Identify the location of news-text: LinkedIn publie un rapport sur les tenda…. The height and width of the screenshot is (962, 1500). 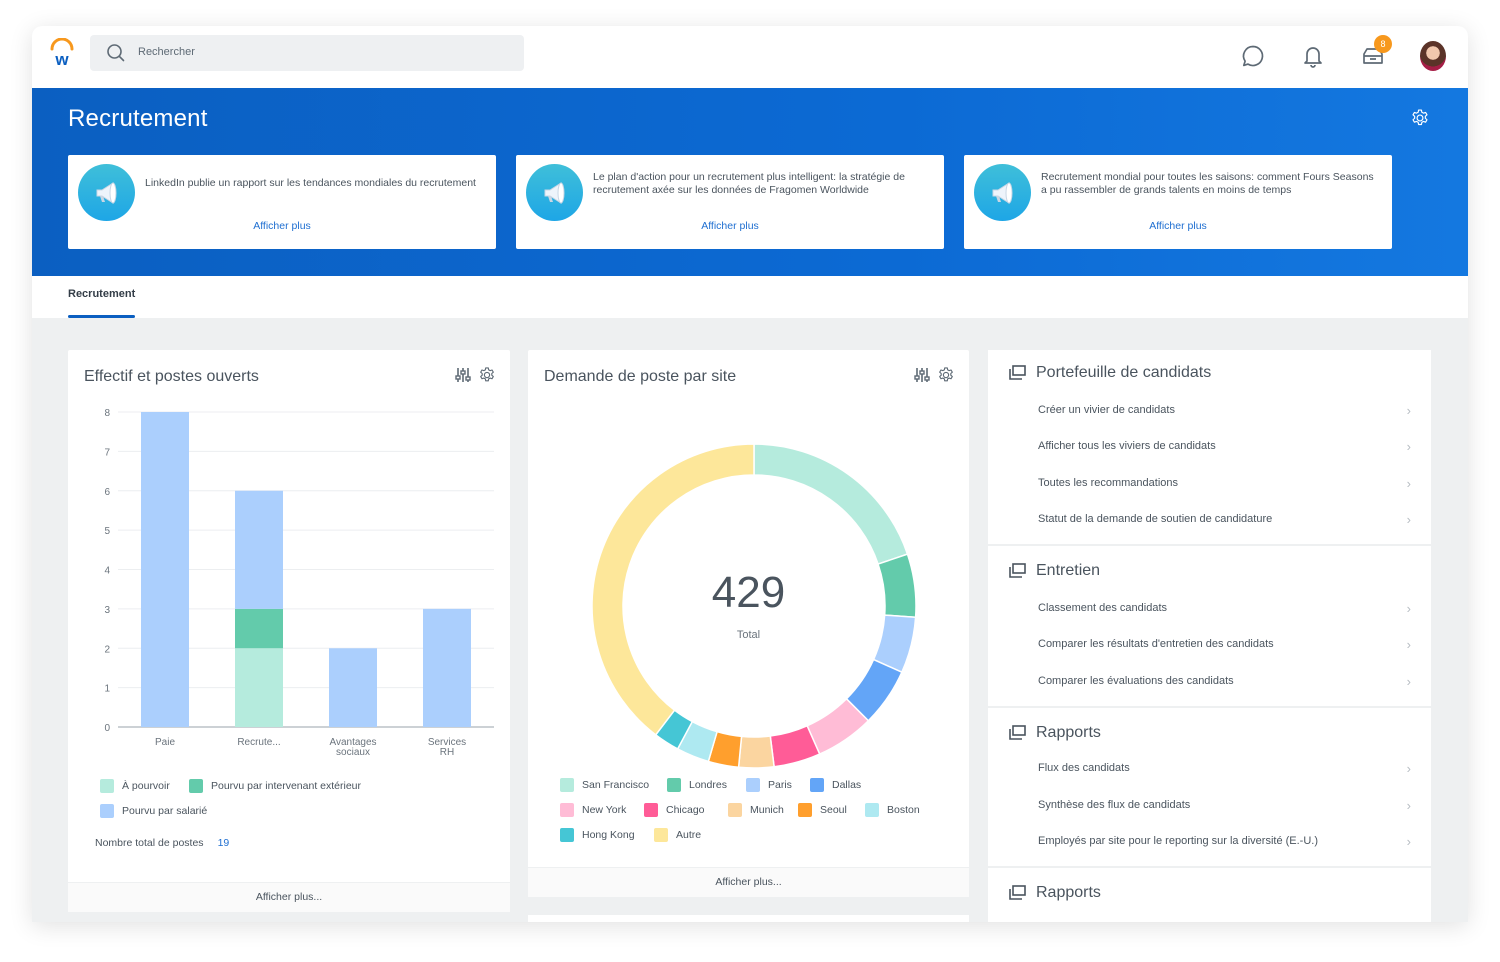
(310, 183).